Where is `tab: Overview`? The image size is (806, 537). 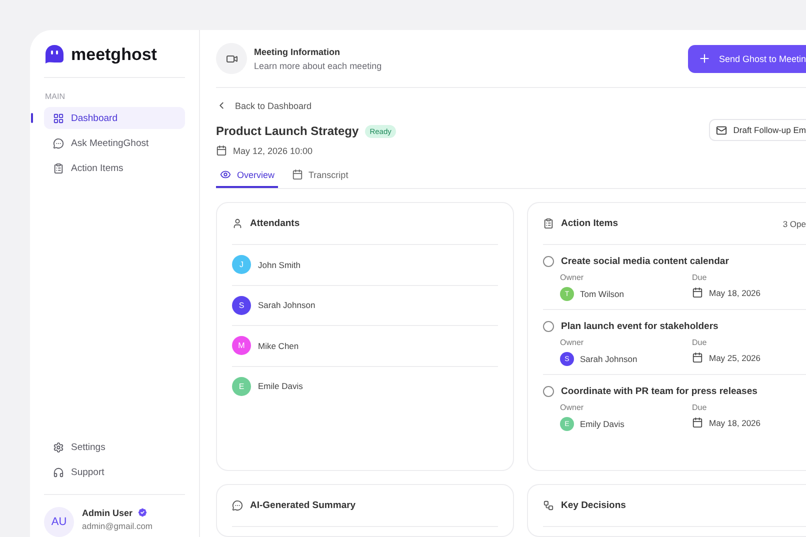 tab: Overview is located at coordinates (247, 178).